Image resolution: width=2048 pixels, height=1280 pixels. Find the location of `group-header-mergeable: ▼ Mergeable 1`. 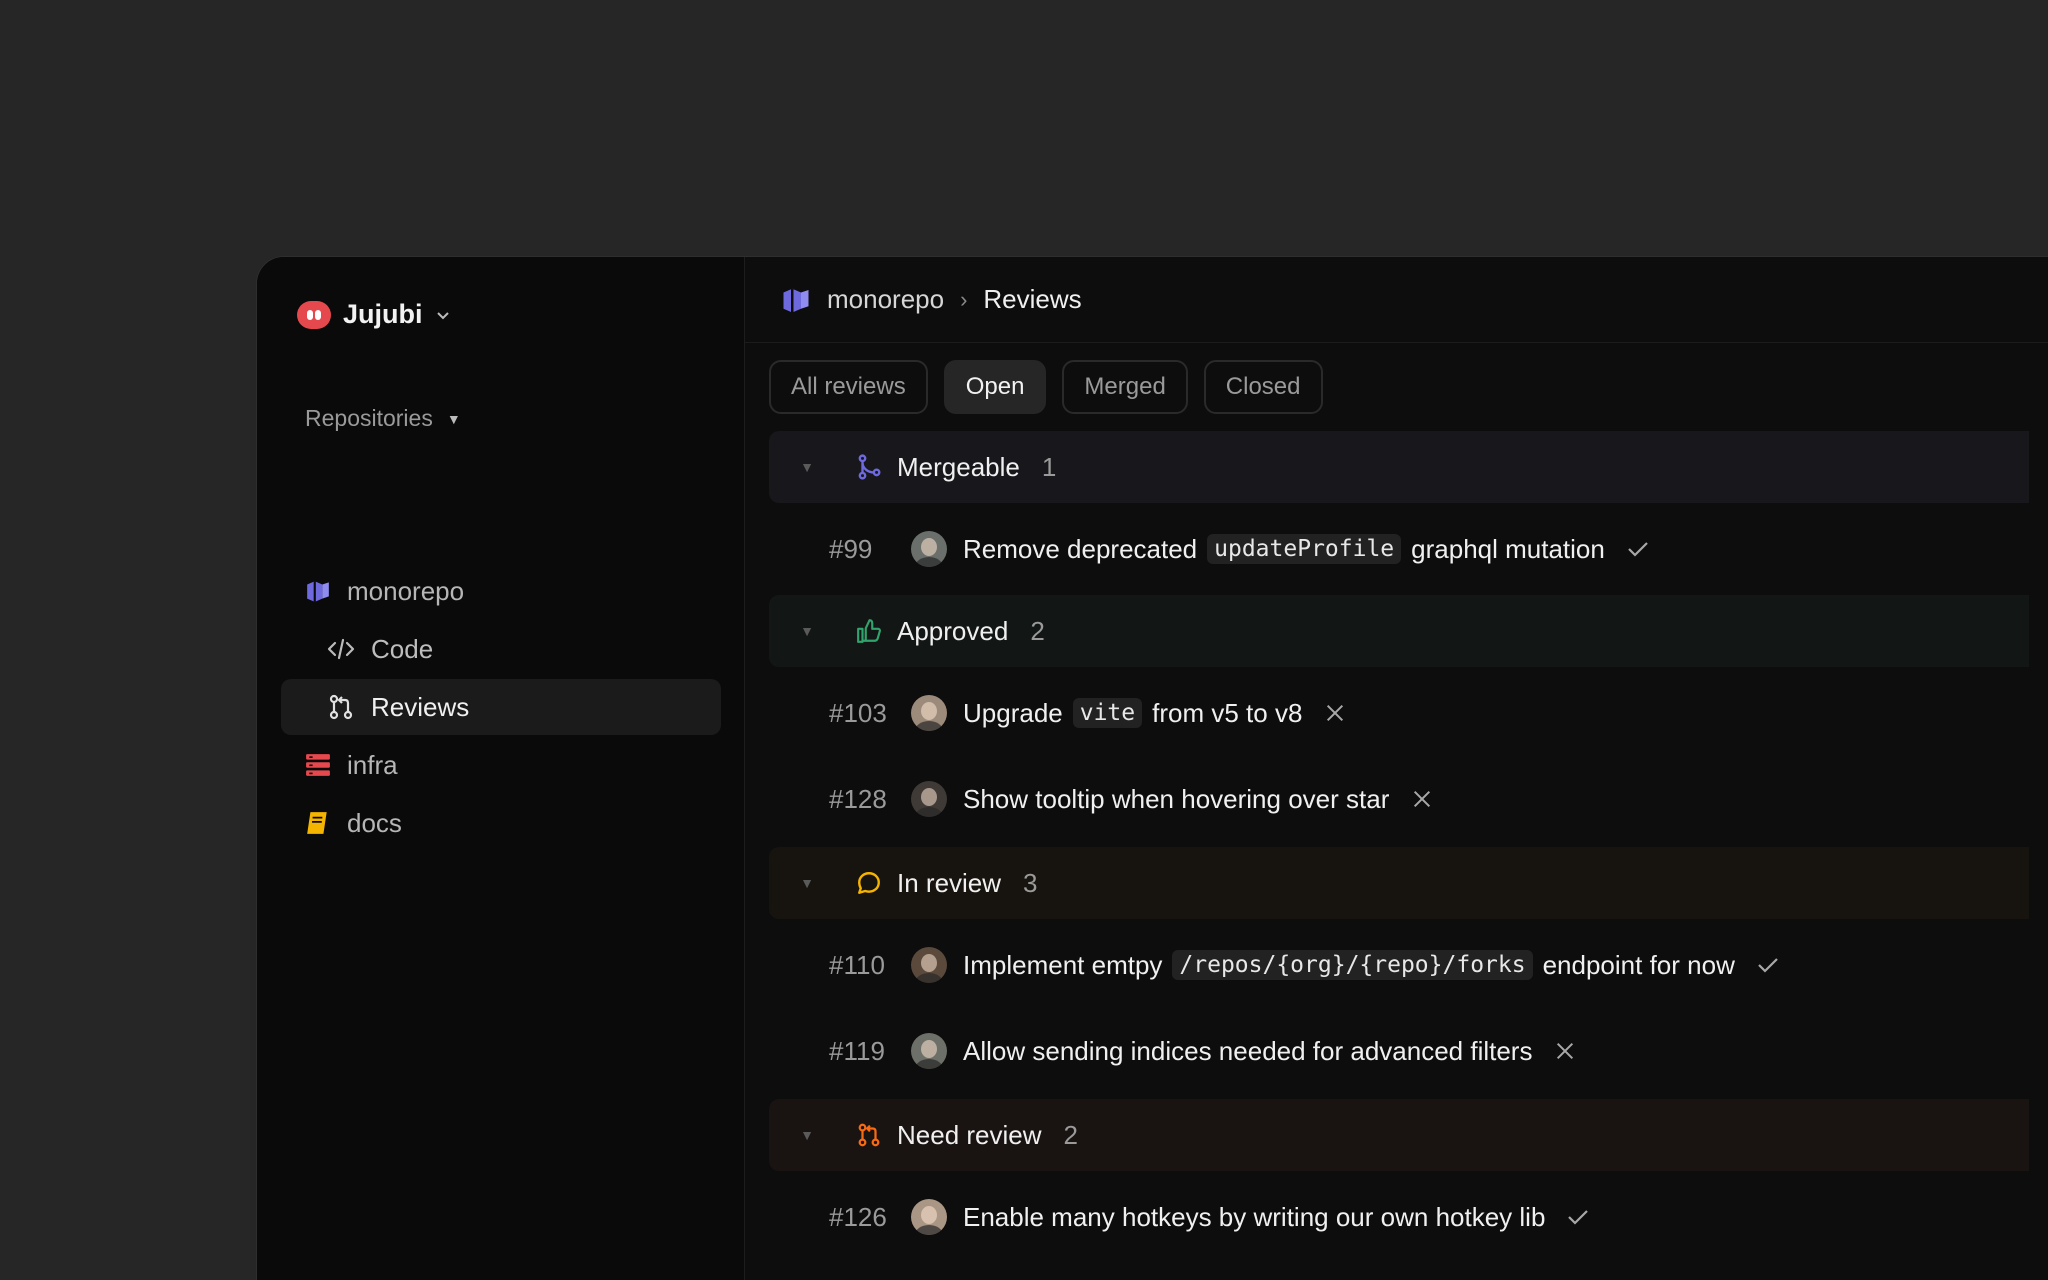

group-header-mergeable: ▼ Mergeable 1 is located at coordinates (1399, 467).